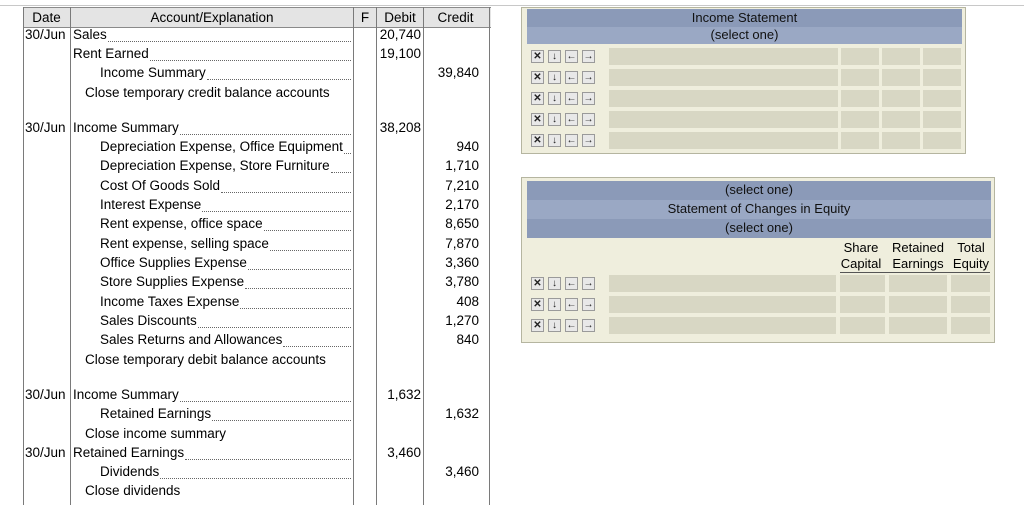  What do you see at coordinates (215, 165) in the screenshot?
I see `row-account: Depreciation Expense, Store Furniture` at bounding box center [215, 165].